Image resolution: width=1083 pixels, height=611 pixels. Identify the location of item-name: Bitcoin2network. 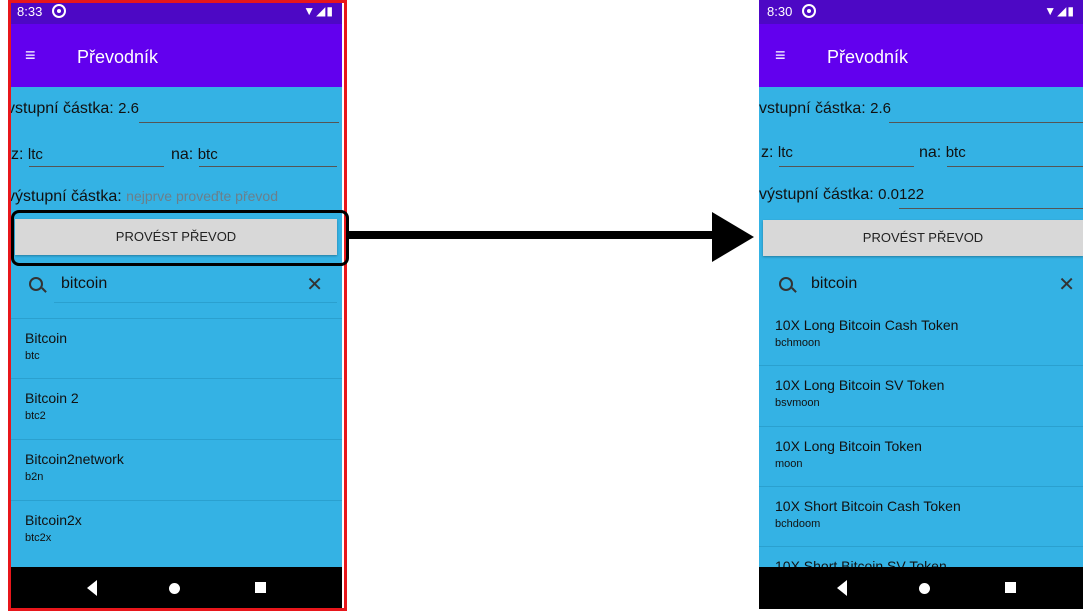
(74, 459).